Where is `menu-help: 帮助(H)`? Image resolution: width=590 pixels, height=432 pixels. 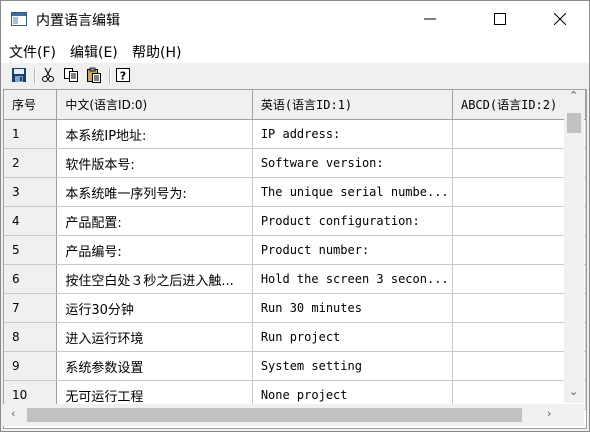 menu-help: 帮助(H) is located at coordinates (156, 52).